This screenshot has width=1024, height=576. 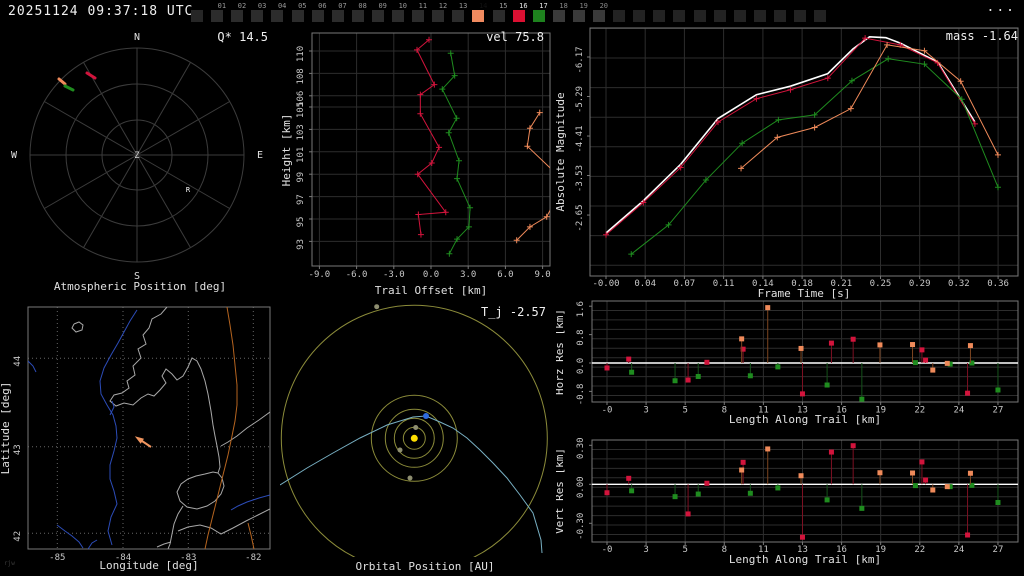 I want to click on orbital-position-panel: T_j -2.57 Orbital Position [AU], so click(x=425, y=435).